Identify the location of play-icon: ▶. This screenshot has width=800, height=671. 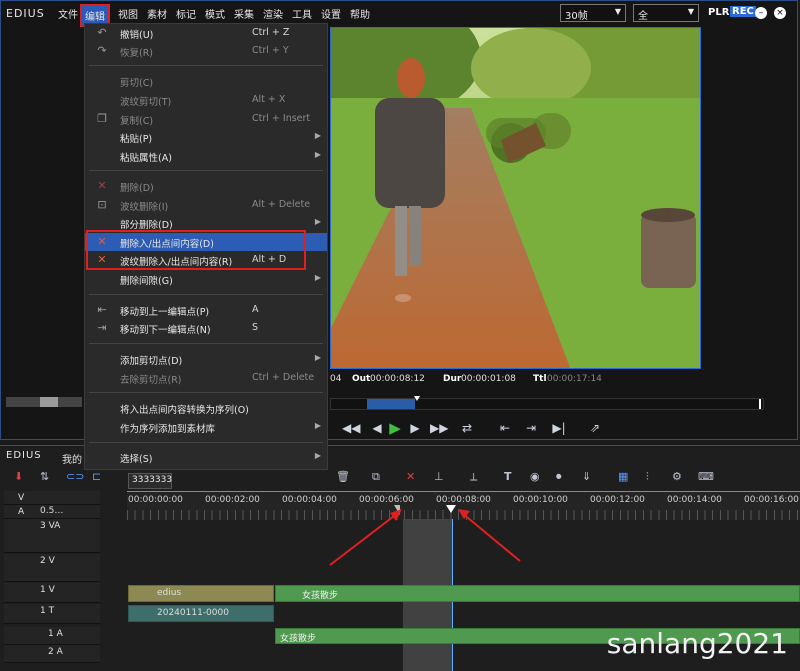
(395, 428).